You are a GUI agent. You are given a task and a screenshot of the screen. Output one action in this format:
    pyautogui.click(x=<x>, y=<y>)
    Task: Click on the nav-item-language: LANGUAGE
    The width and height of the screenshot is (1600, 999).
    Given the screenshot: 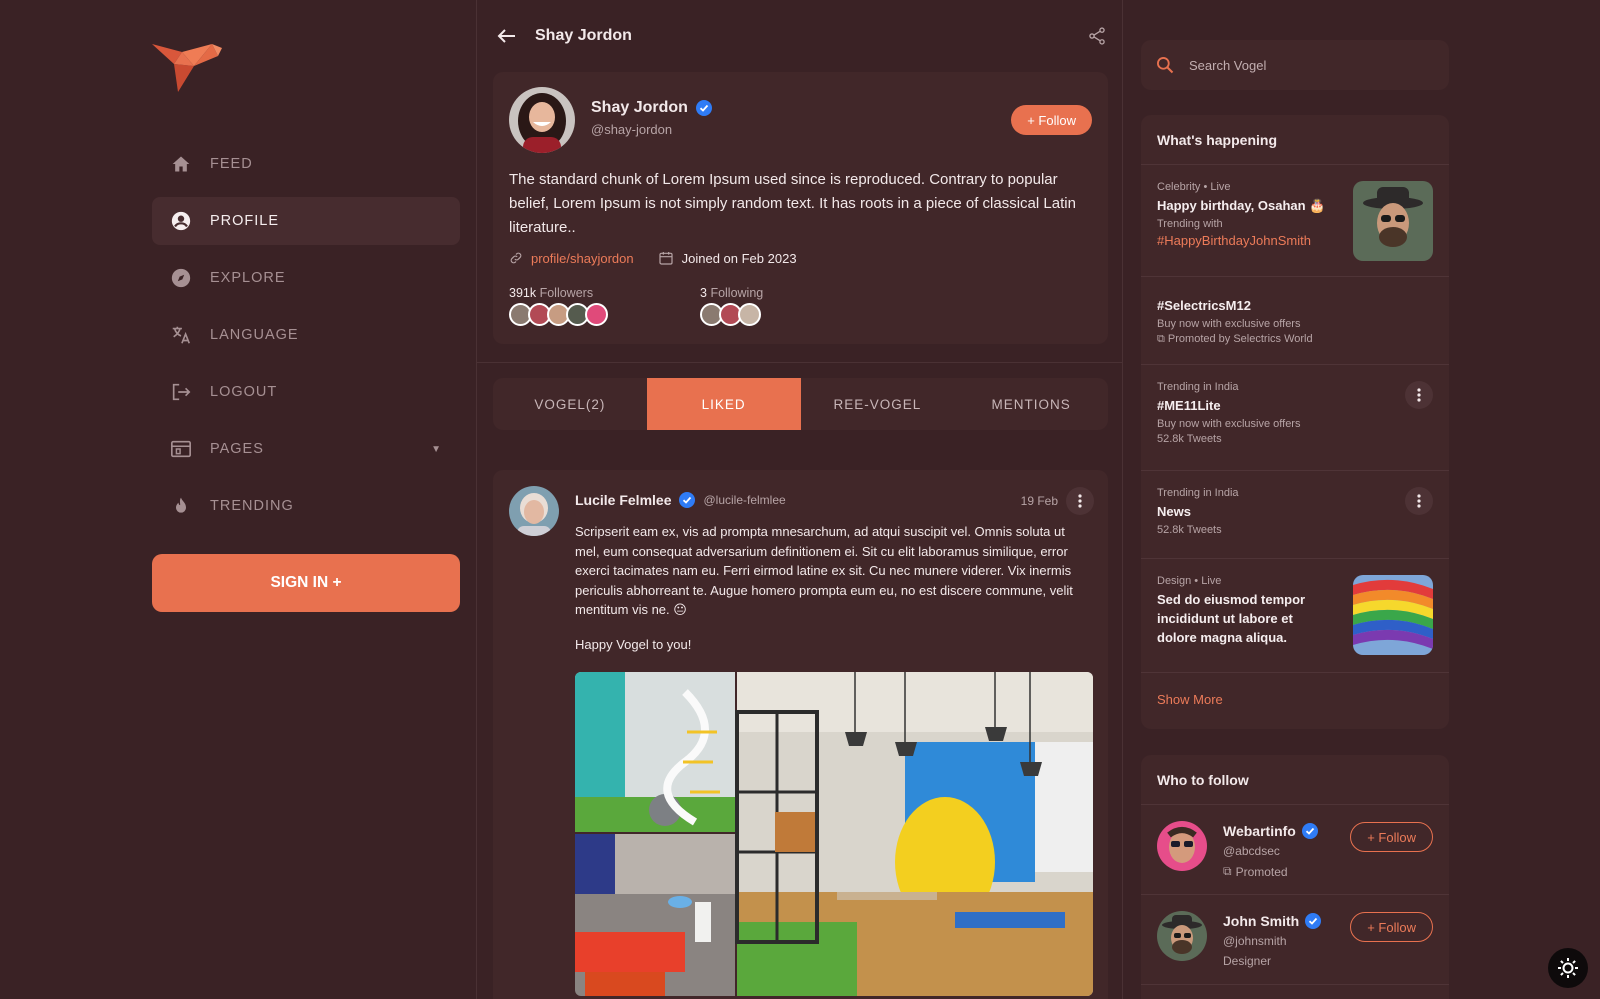 What is the action you would take?
    pyautogui.click(x=306, y=335)
    